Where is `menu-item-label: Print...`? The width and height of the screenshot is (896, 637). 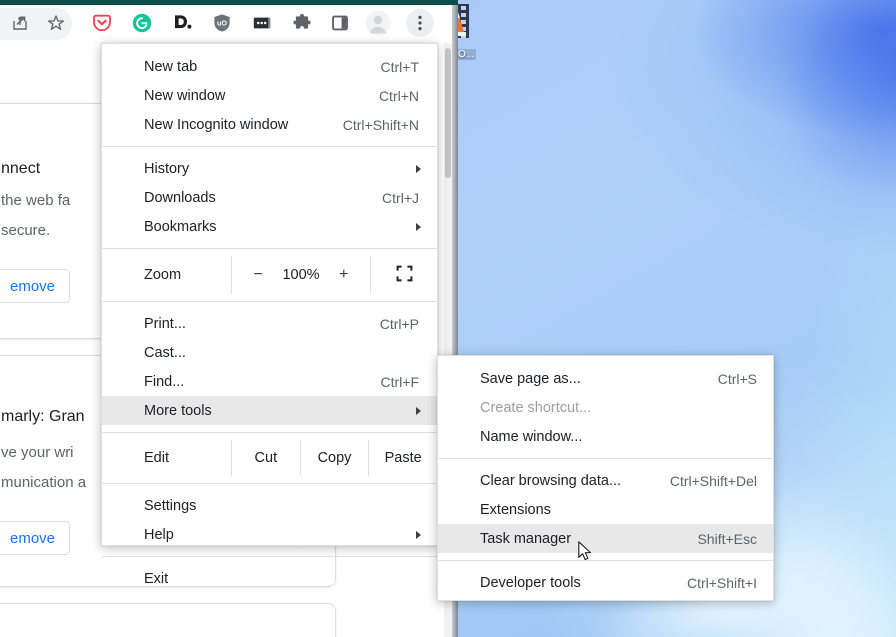
menu-item-label: Print... is located at coordinates (165, 323).